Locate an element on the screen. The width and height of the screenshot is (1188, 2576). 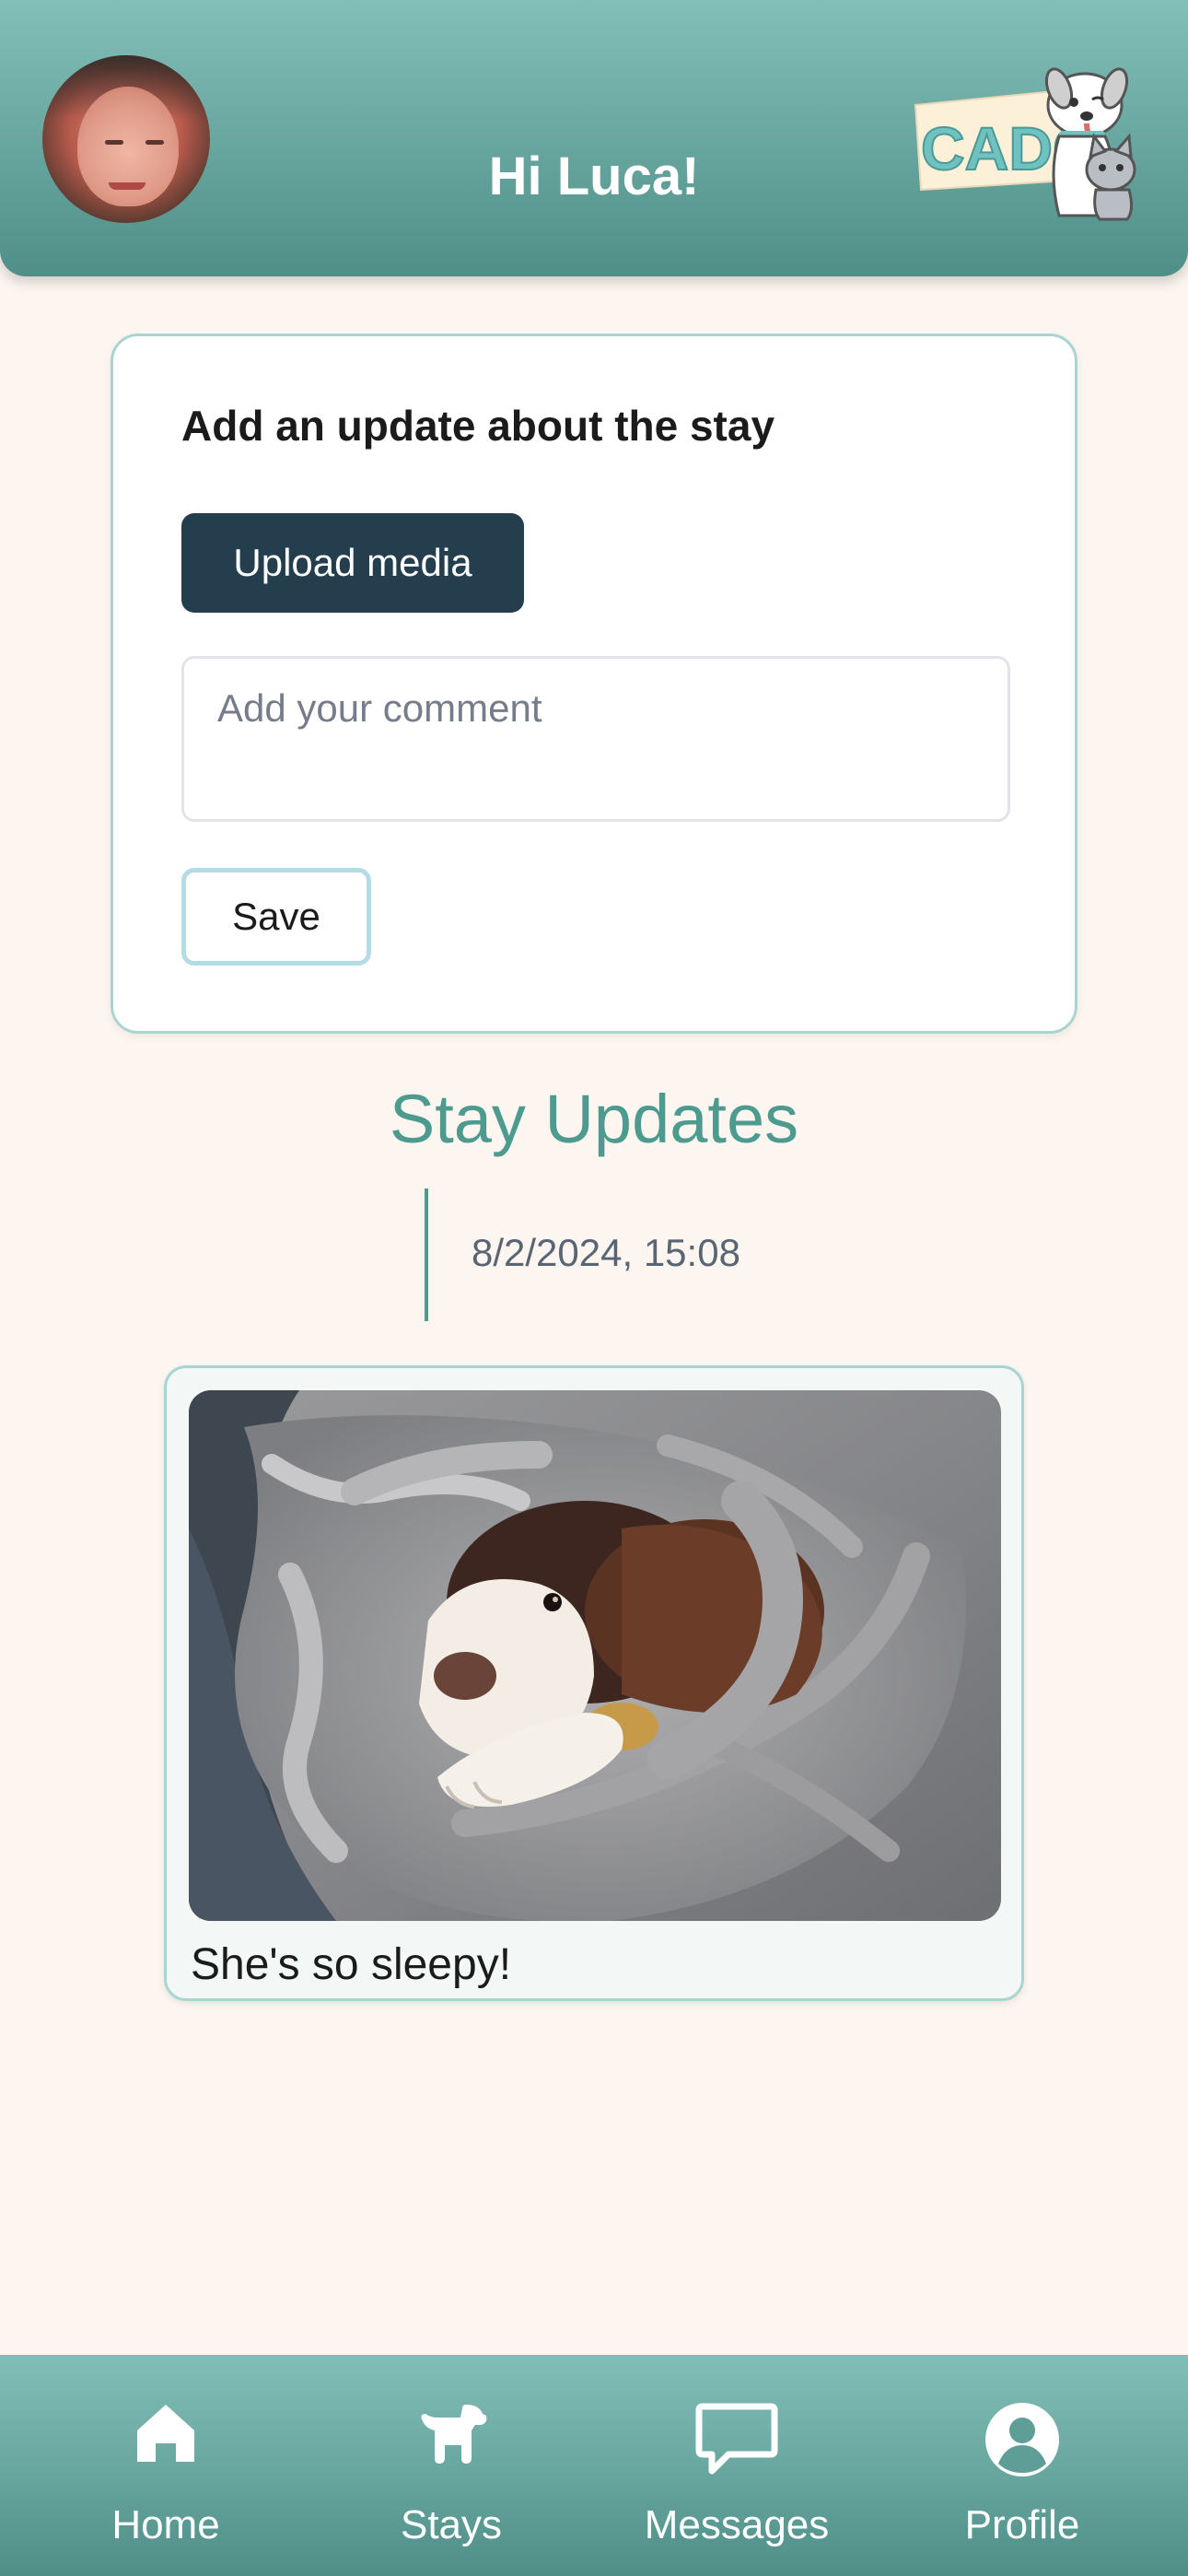
update-photo is located at coordinates (595, 1655).